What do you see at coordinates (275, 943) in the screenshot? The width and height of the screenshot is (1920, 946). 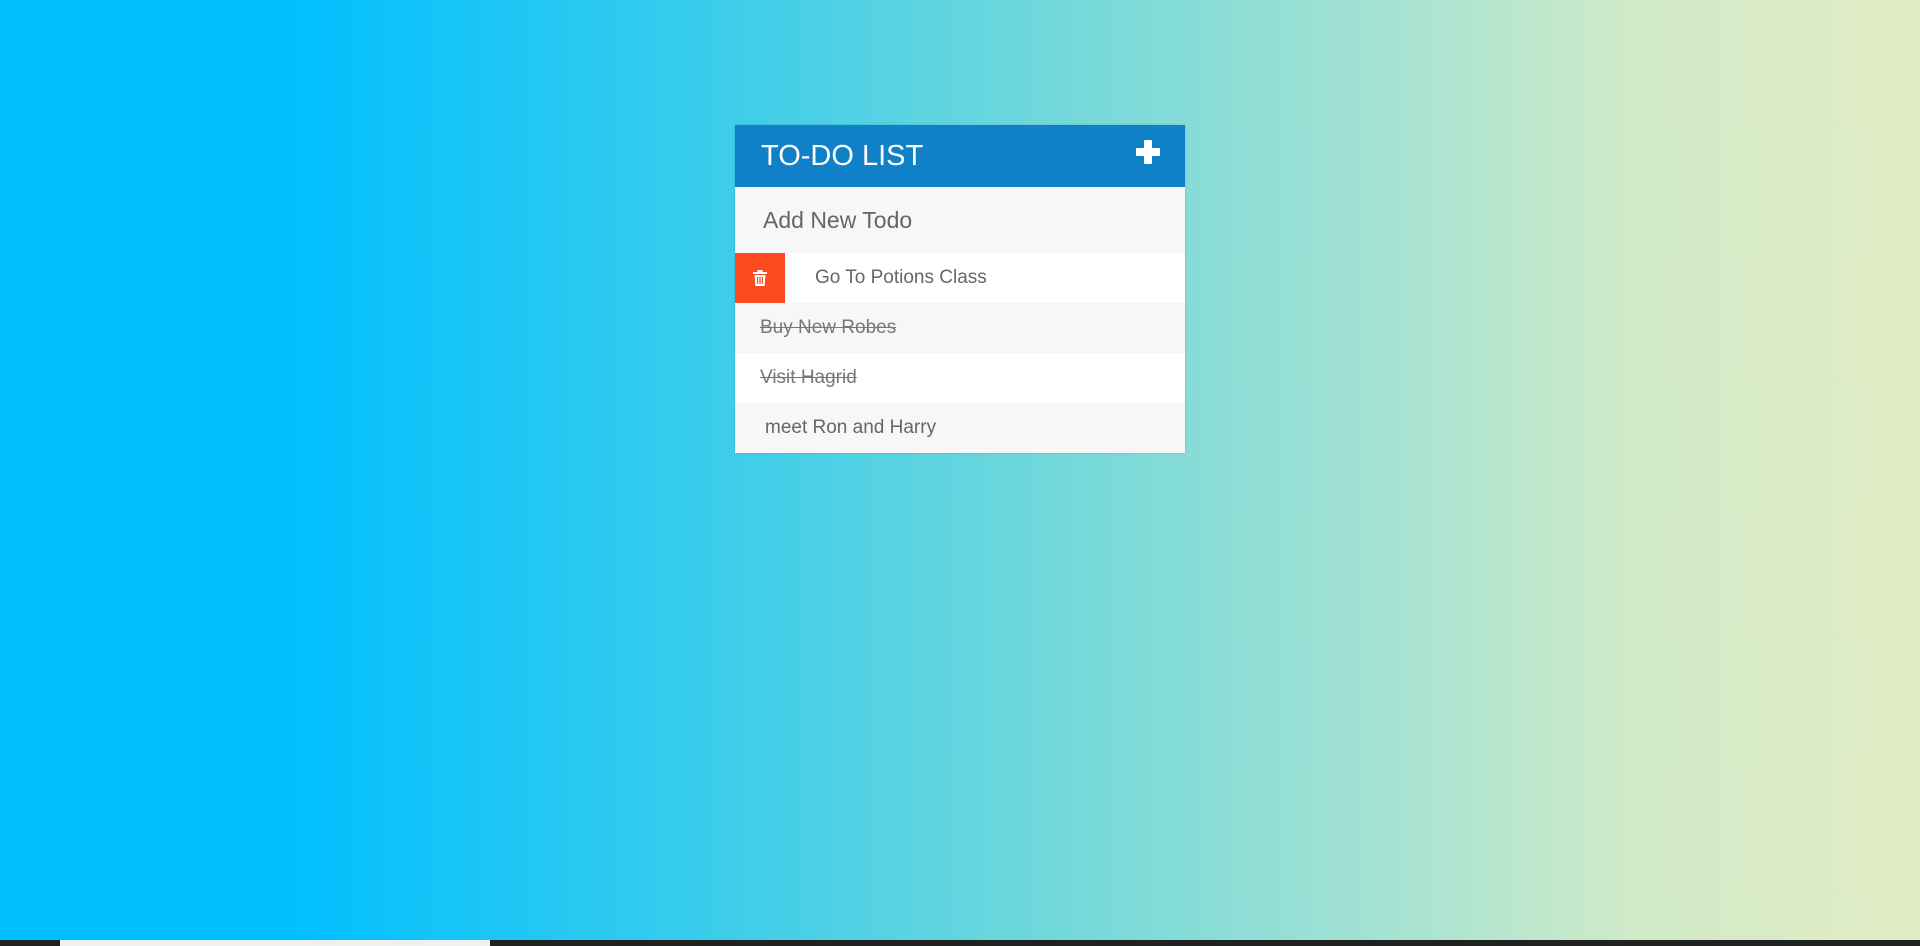 I see `taskbar-active-item` at bounding box center [275, 943].